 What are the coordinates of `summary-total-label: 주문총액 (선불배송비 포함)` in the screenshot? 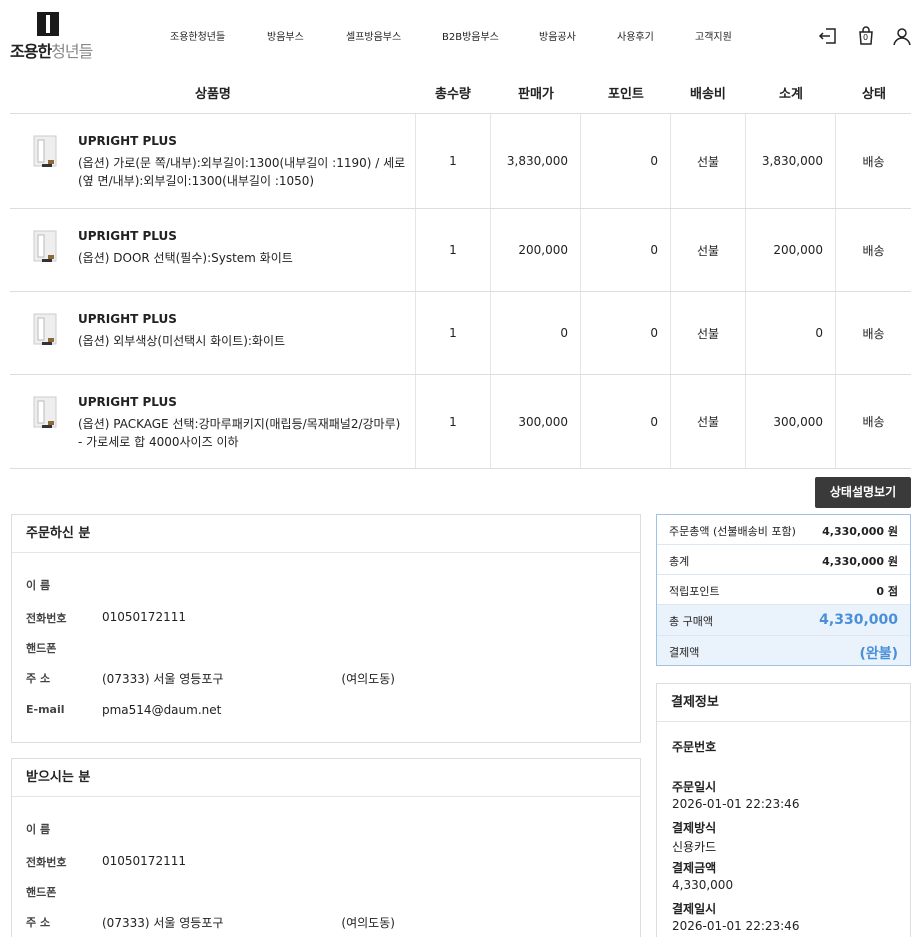 It's located at (732, 531).